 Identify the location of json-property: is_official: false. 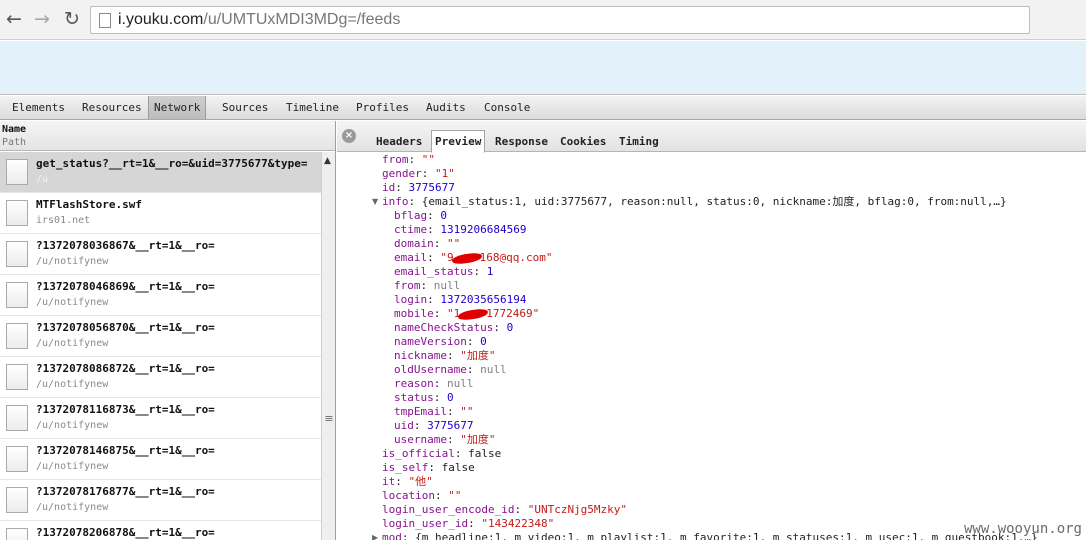
(442, 453).